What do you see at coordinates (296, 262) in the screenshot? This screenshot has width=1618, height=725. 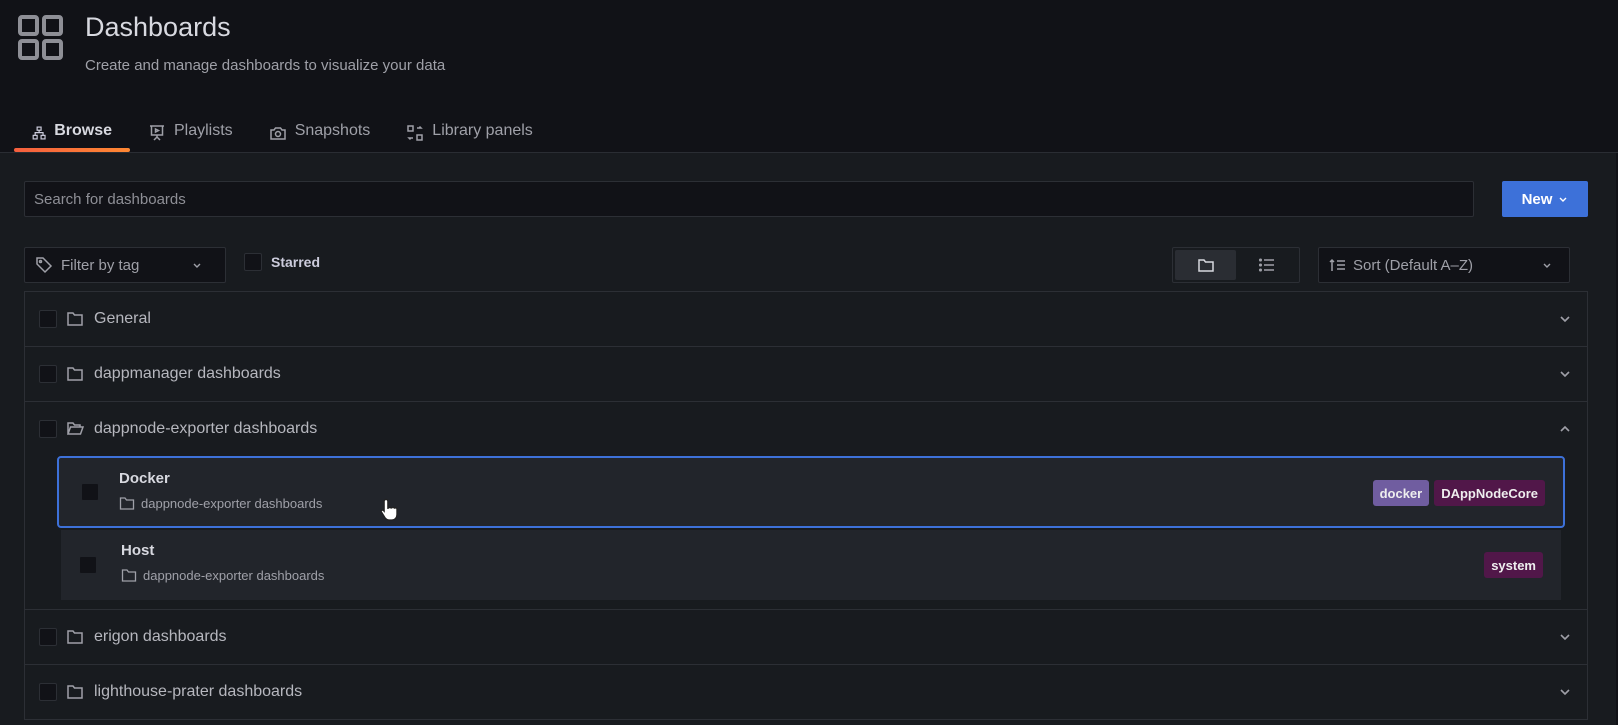 I see `starred-label: Starred` at bounding box center [296, 262].